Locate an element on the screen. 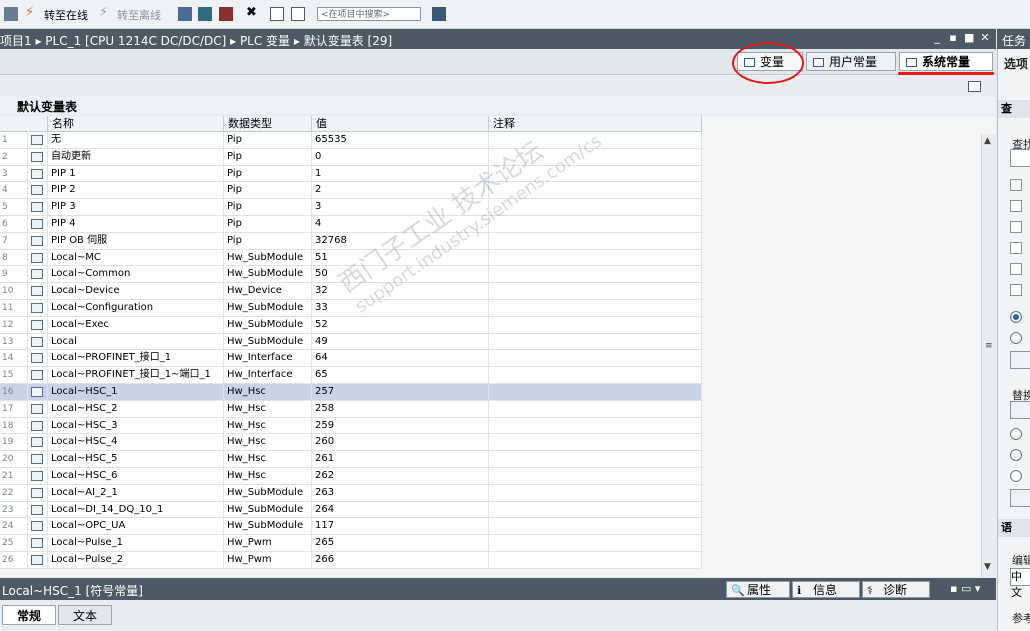 Image resolution: width=1030 pixels, height=631 pixels. go-online-icon: ⚡ is located at coordinates (32, 12).